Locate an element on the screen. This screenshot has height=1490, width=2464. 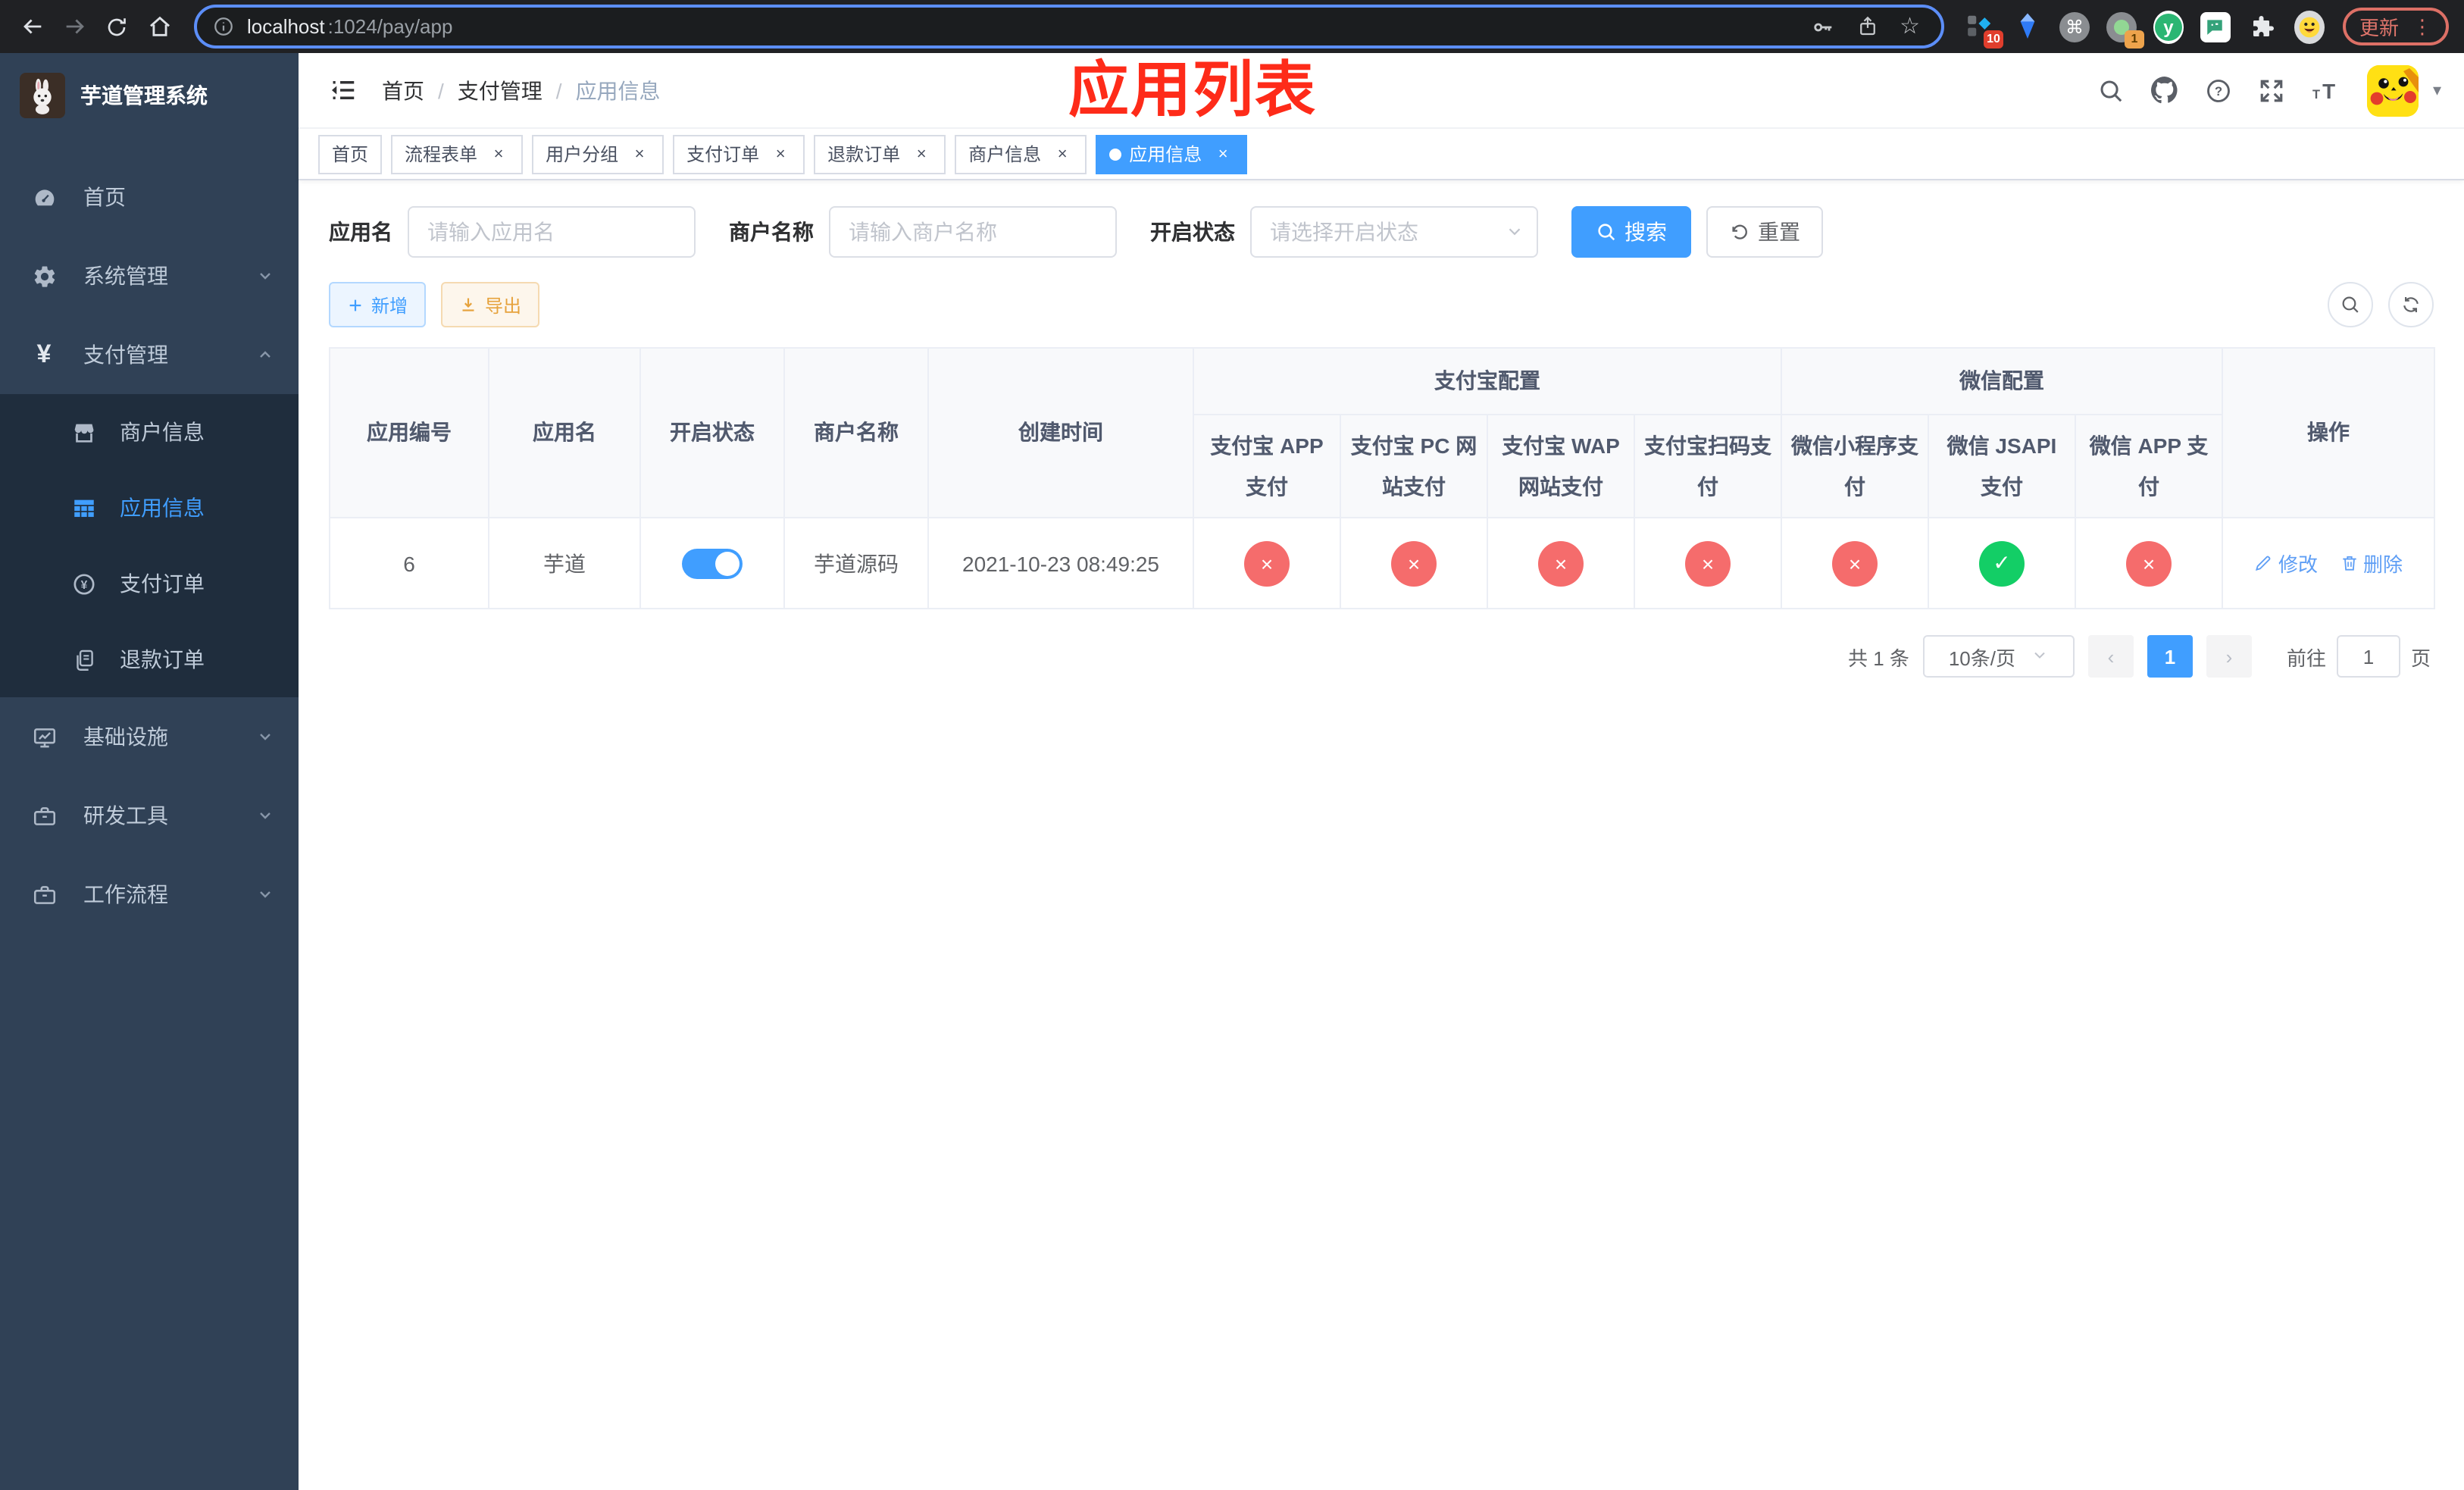
browser-update-button: 更新 ⋮ is located at coordinates (2395, 27).